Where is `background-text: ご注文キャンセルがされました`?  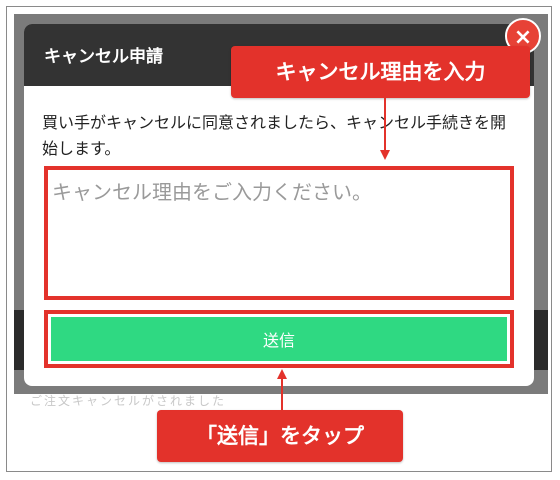
background-text: ご注文キャンセルがされました is located at coordinates (128, 401).